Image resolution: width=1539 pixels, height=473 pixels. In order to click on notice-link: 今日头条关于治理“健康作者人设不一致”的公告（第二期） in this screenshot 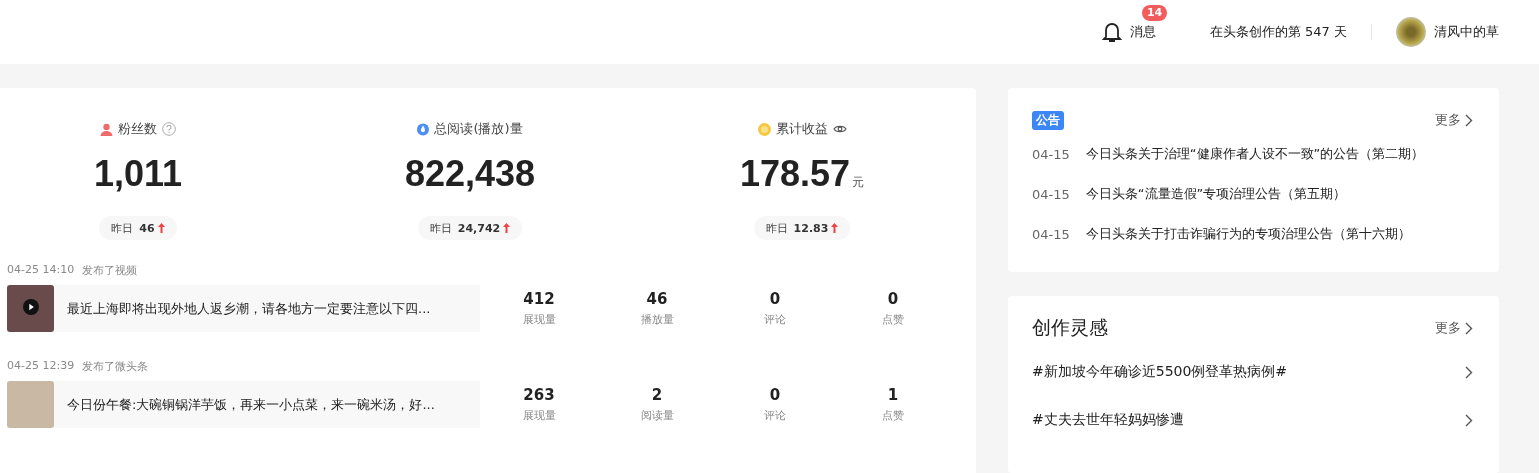, I will do `click(1255, 154)`.